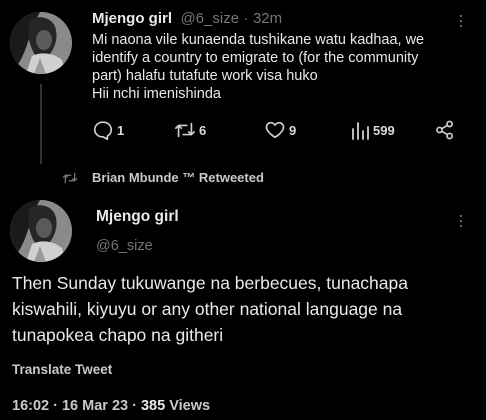 This screenshot has height=420, width=486. I want to click on retweet-label: Brian Mbunde ™ Retweeted, so click(178, 177).